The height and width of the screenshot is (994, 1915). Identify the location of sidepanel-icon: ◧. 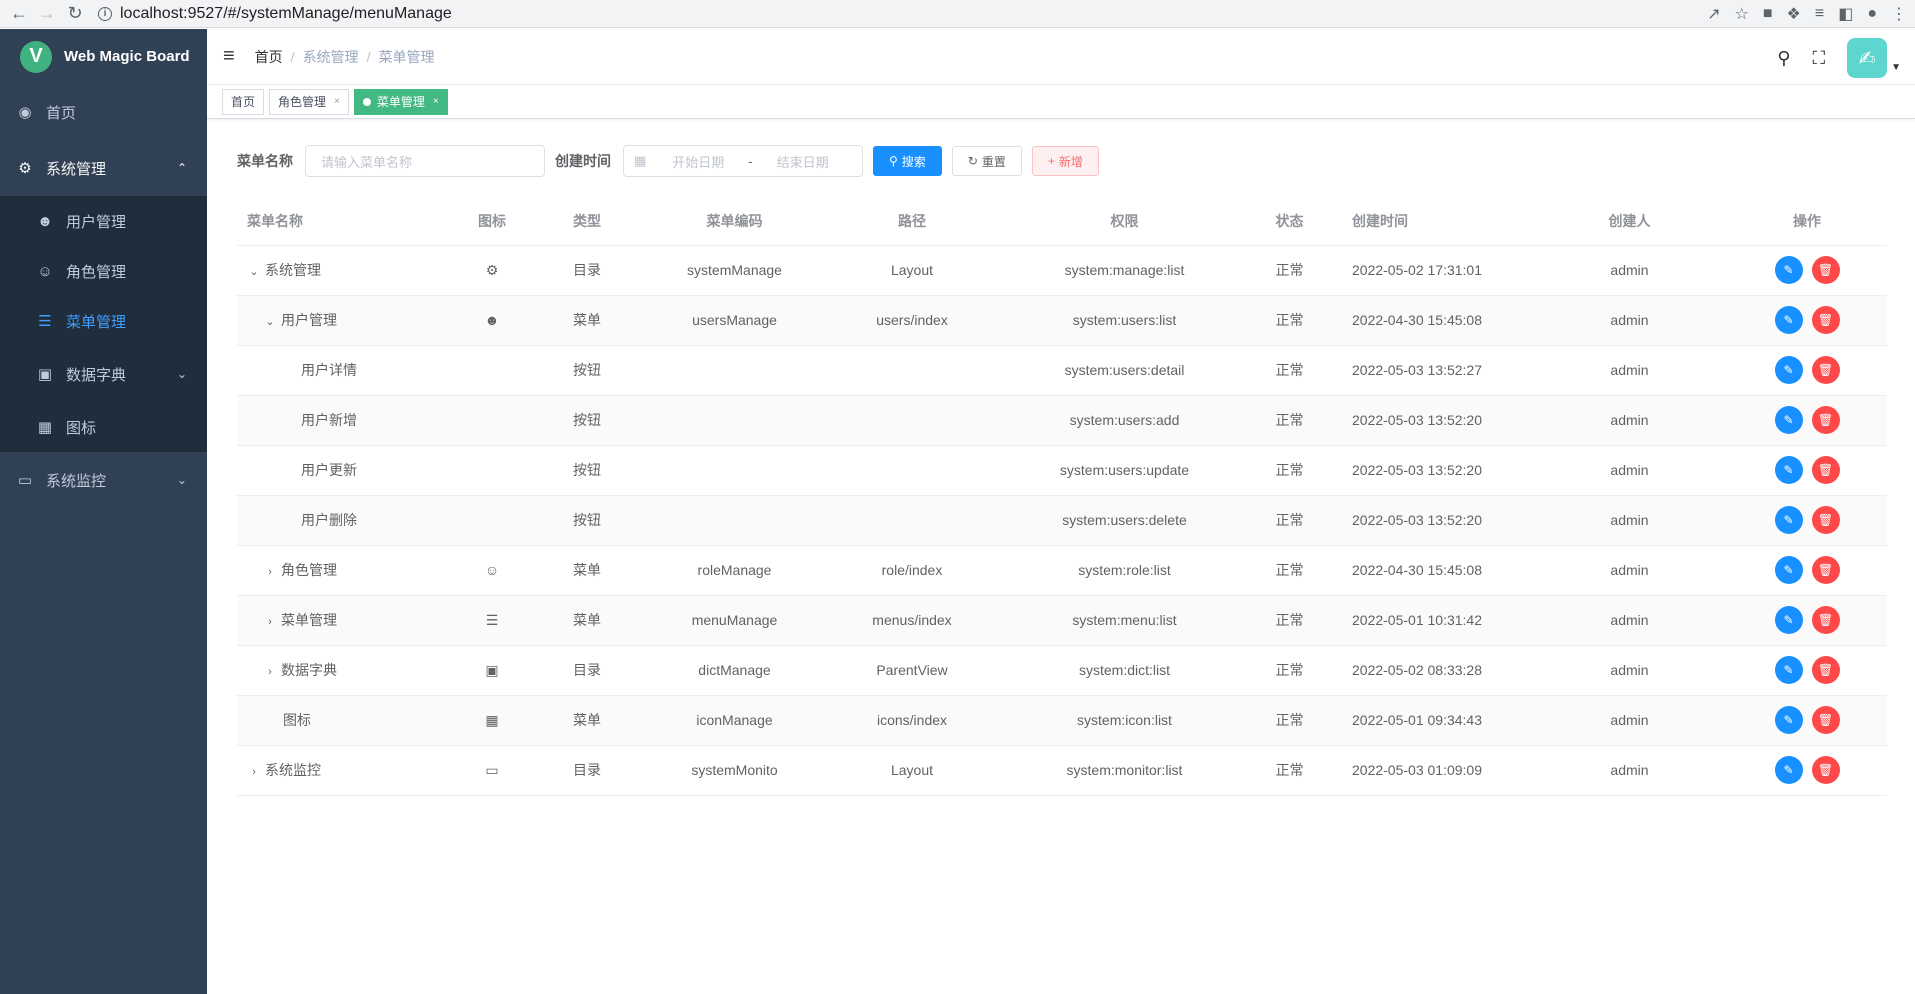
(1845, 14).